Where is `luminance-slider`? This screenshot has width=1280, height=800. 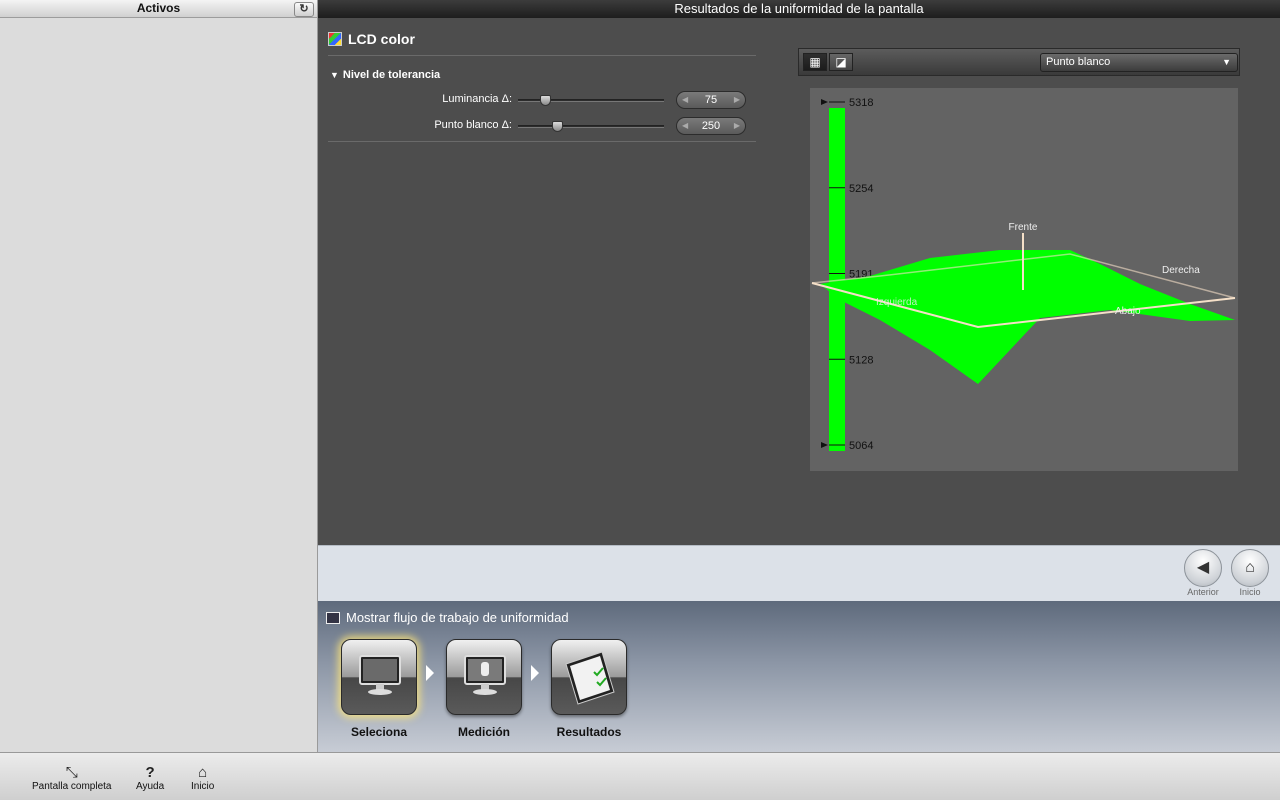 luminance-slider is located at coordinates (591, 100).